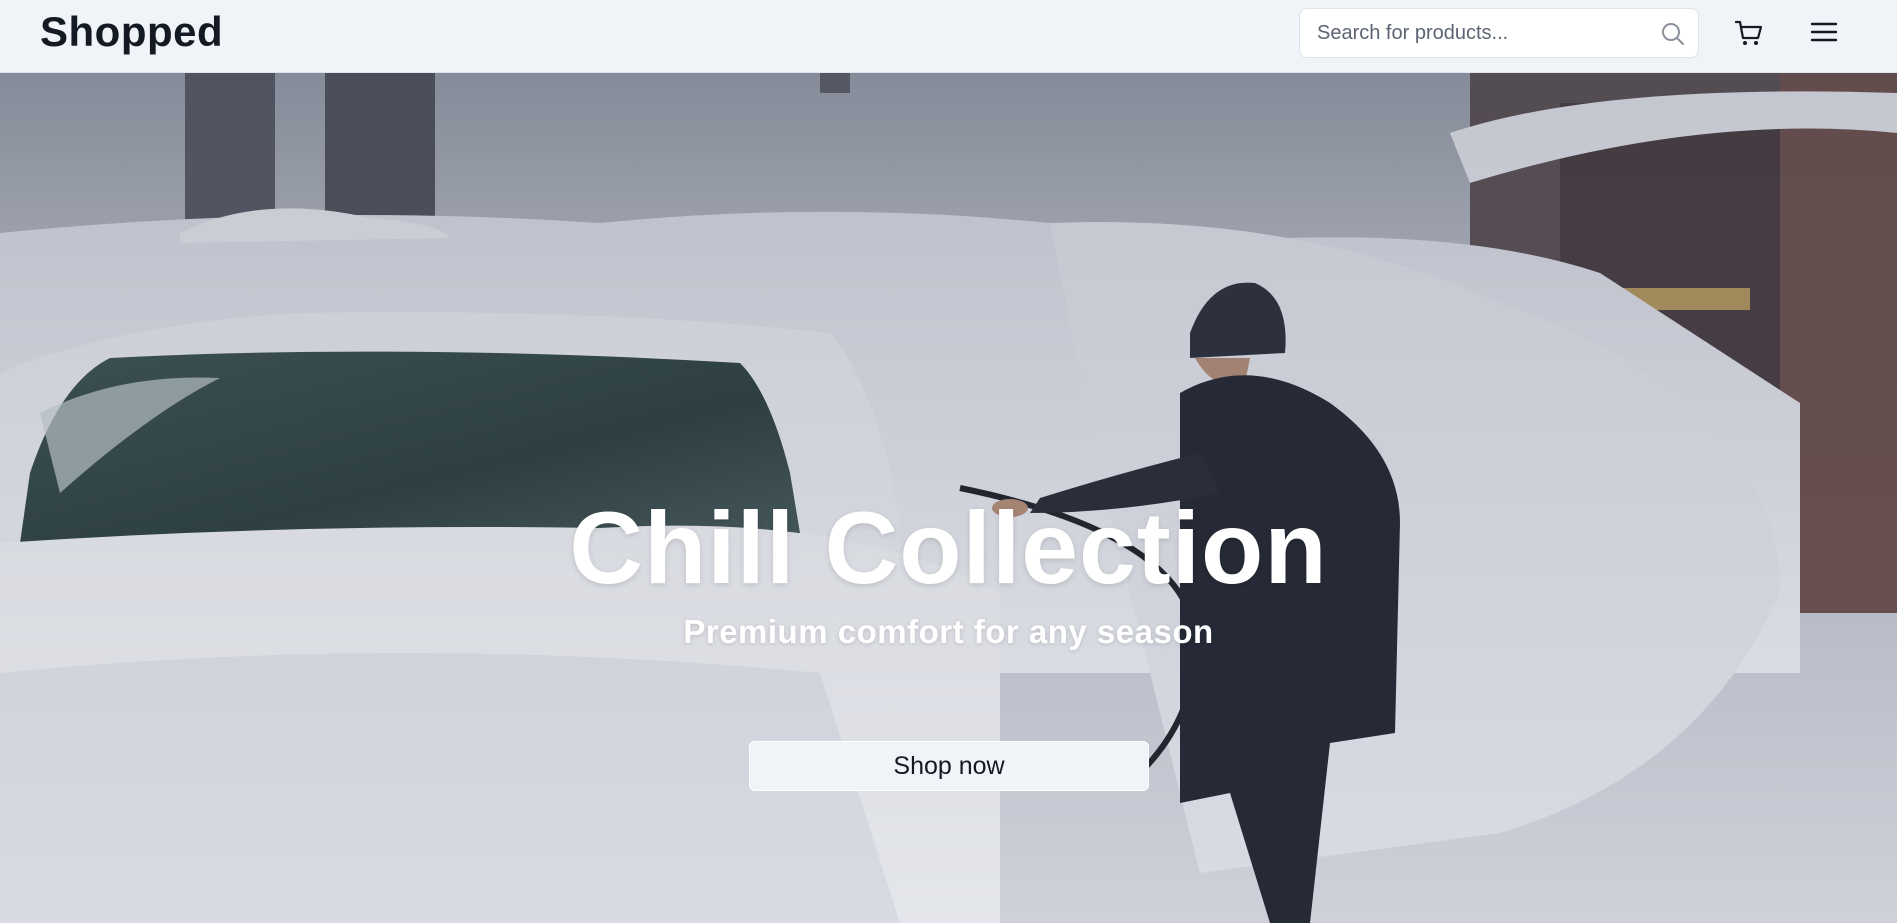  What do you see at coordinates (1749, 33) in the screenshot?
I see `cart-icon` at bounding box center [1749, 33].